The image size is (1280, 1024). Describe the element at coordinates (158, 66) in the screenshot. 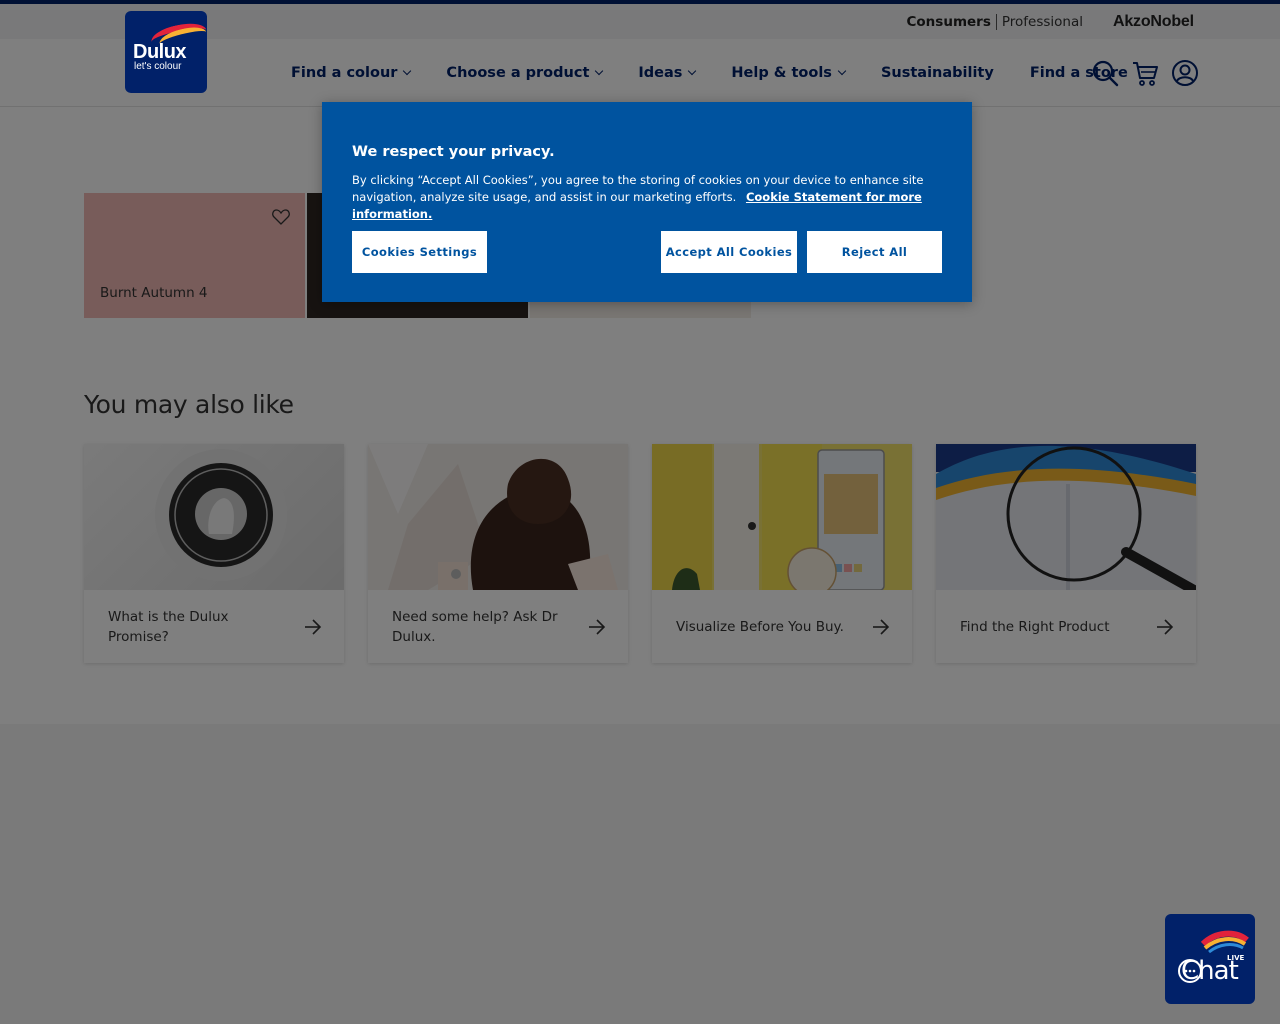

I see `logo-tagline: let's colour` at that location.